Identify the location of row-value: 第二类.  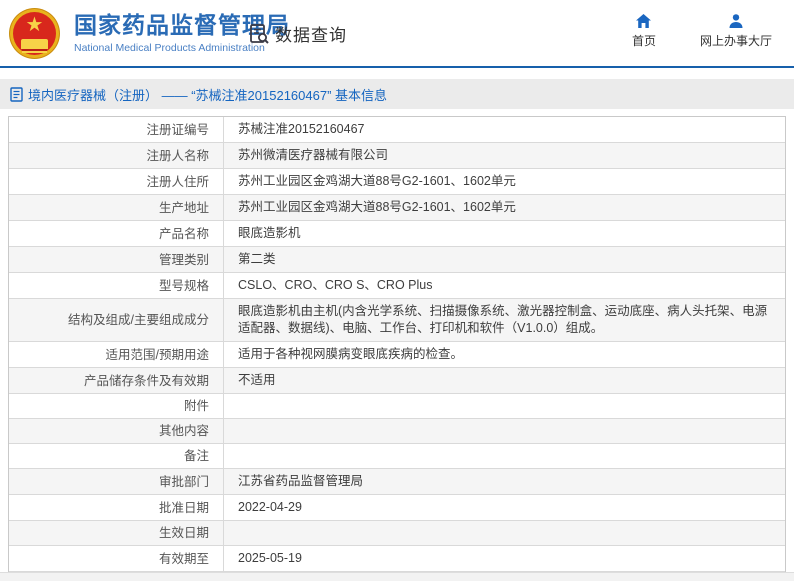
(504, 259).